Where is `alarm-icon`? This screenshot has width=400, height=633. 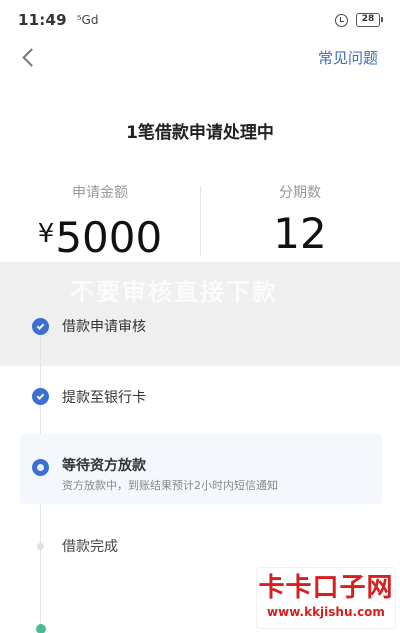
alarm-icon is located at coordinates (341, 20).